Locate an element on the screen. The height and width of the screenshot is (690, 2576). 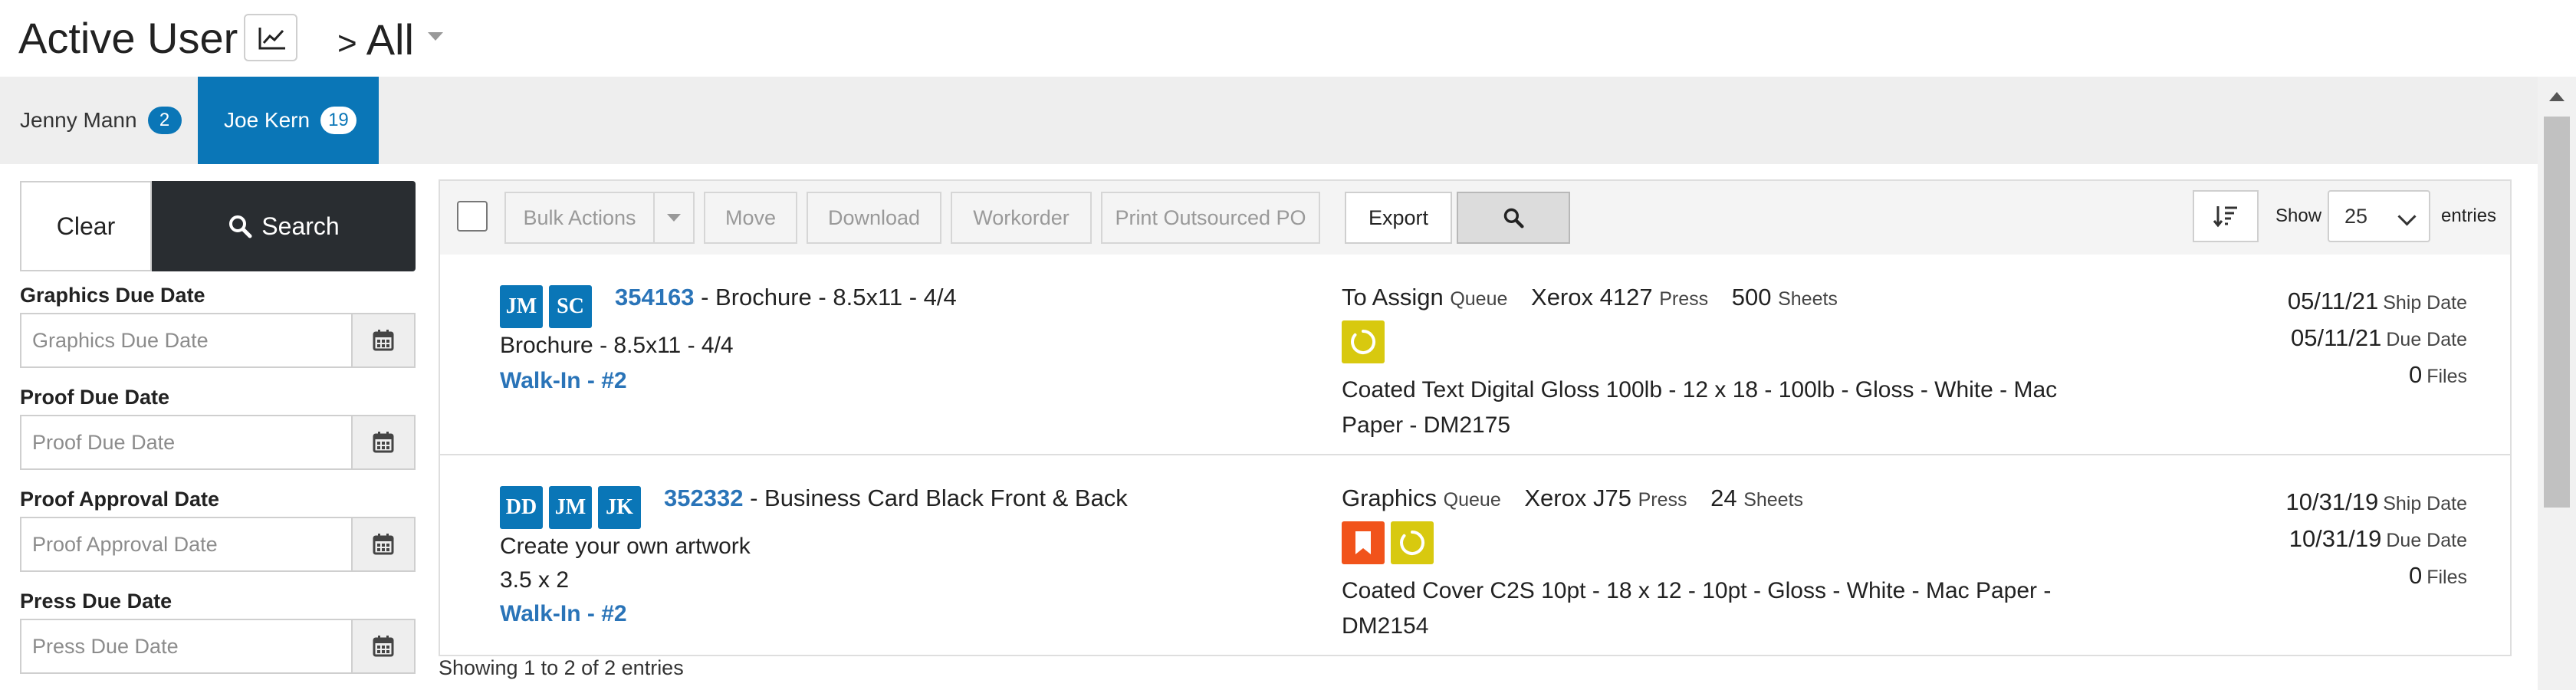
export-button: Export is located at coordinates (1399, 218).